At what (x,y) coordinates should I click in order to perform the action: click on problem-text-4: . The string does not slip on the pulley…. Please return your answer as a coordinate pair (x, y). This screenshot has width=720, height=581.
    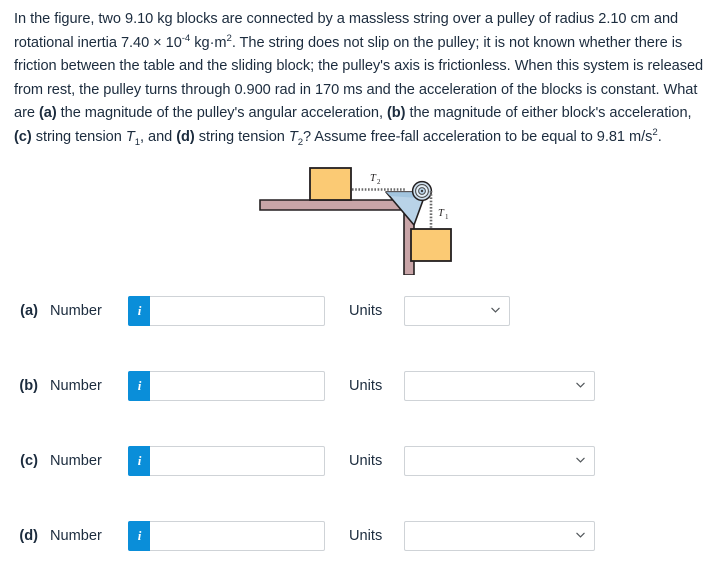
    Looking at the image, I should click on (403, 42).